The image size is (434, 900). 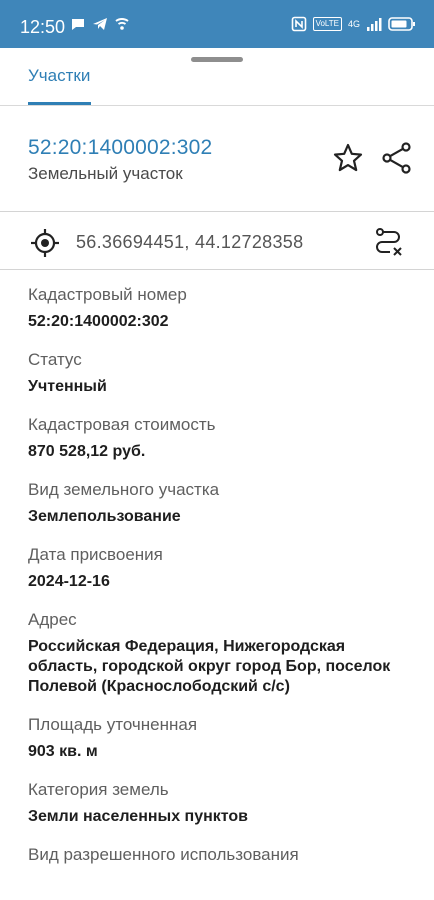 I want to click on volte-icon: VoLTE, so click(x=327, y=24).